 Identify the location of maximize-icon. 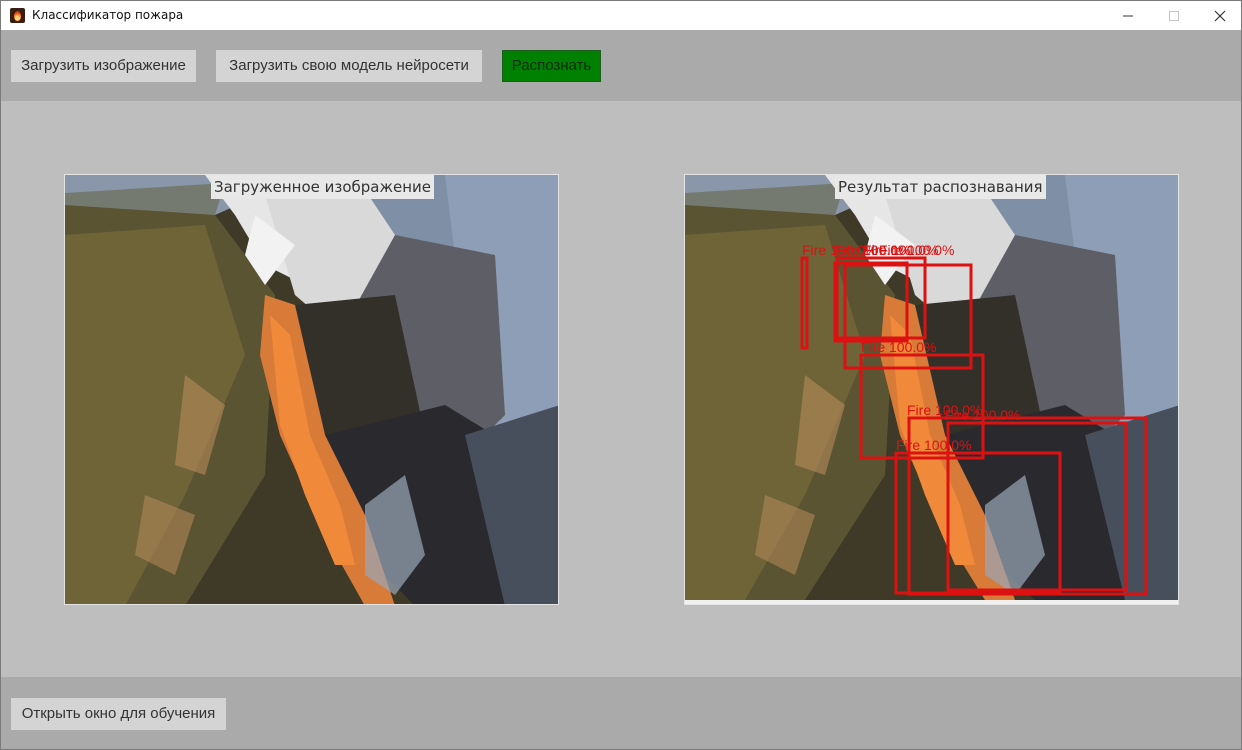
(1173, 16).